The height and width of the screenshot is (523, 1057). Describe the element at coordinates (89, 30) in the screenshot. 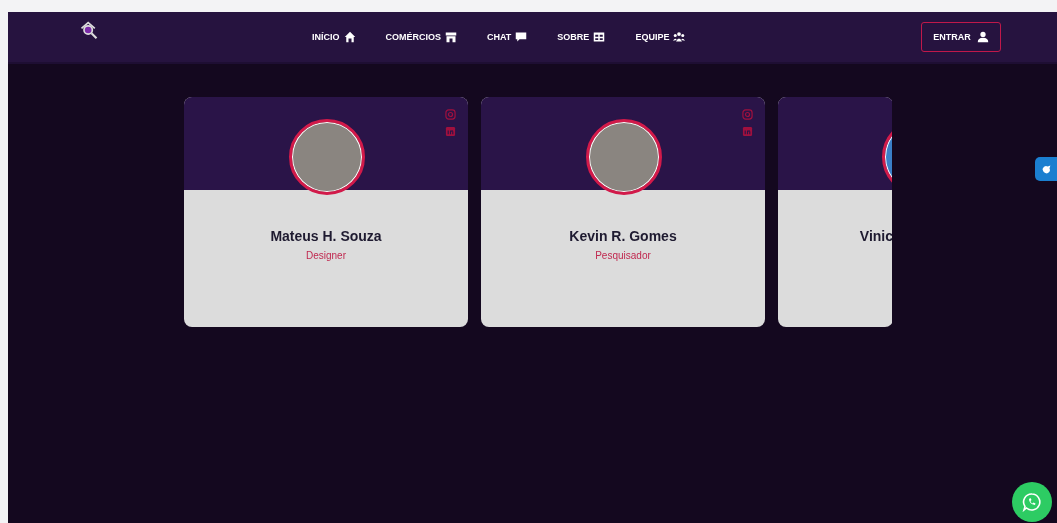

I see `house-magnifier-logo-icon` at that location.